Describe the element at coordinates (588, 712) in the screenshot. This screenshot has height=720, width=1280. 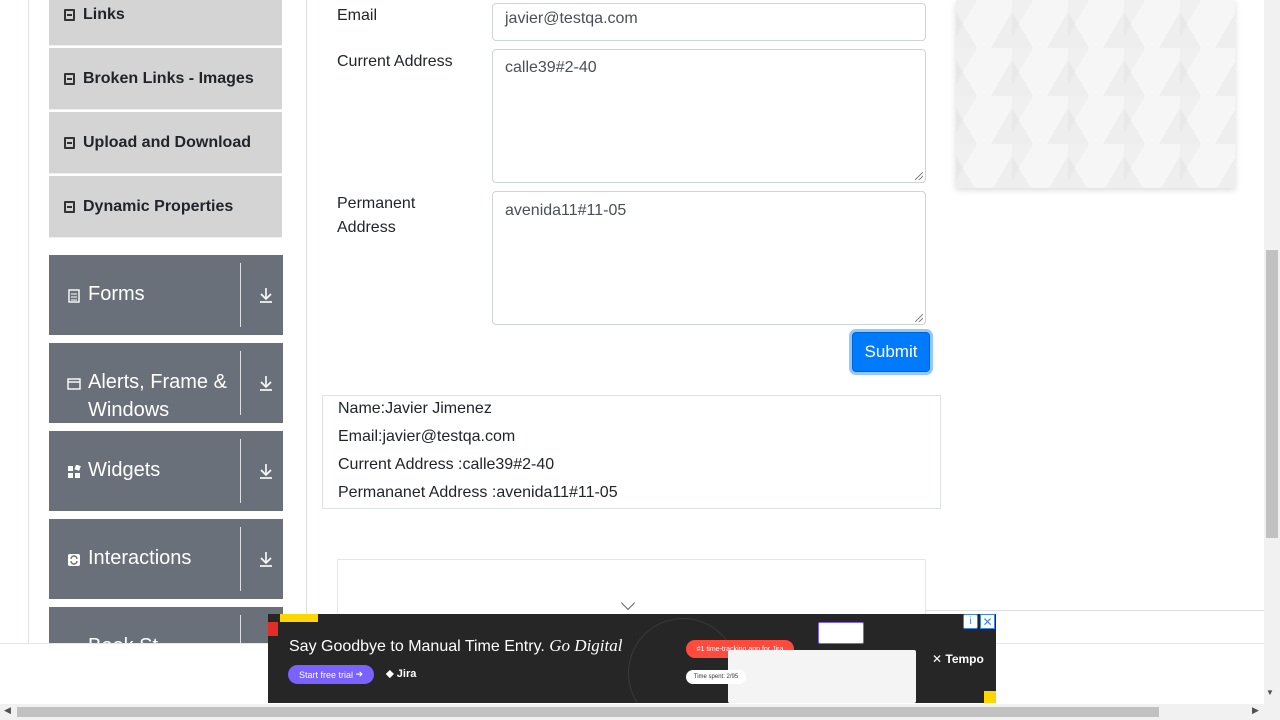
I see `horizontal-scrollbar-thumb` at that location.